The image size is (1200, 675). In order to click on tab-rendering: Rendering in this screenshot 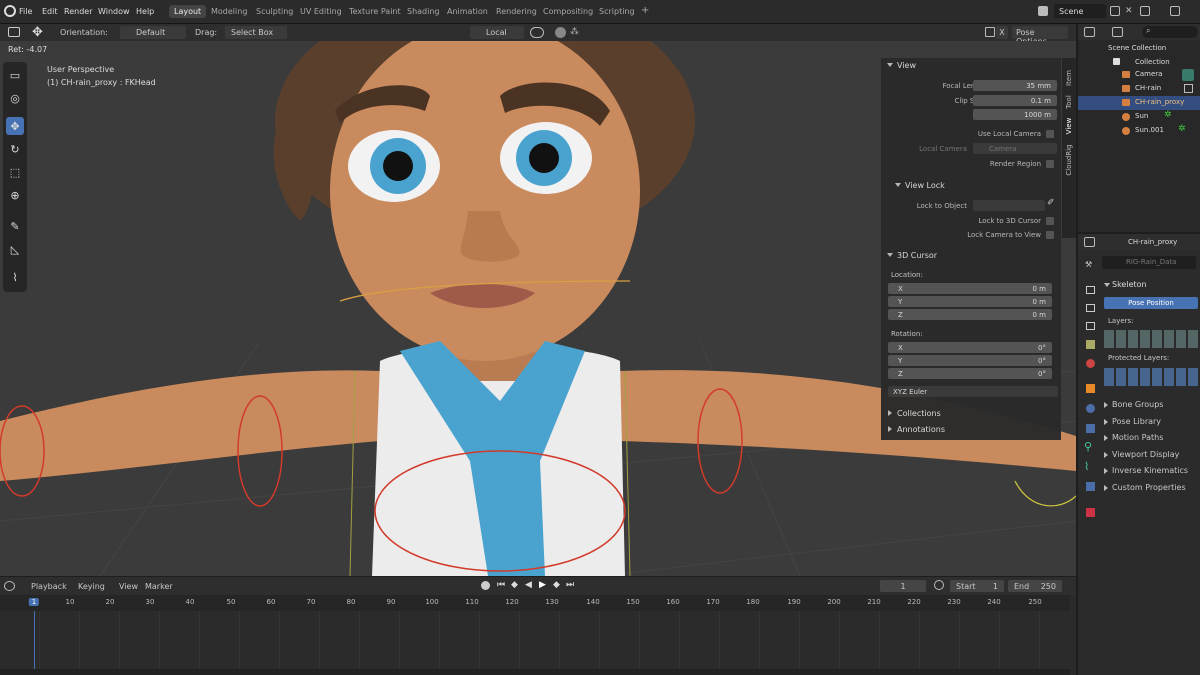, I will do `click(516, 11)`.